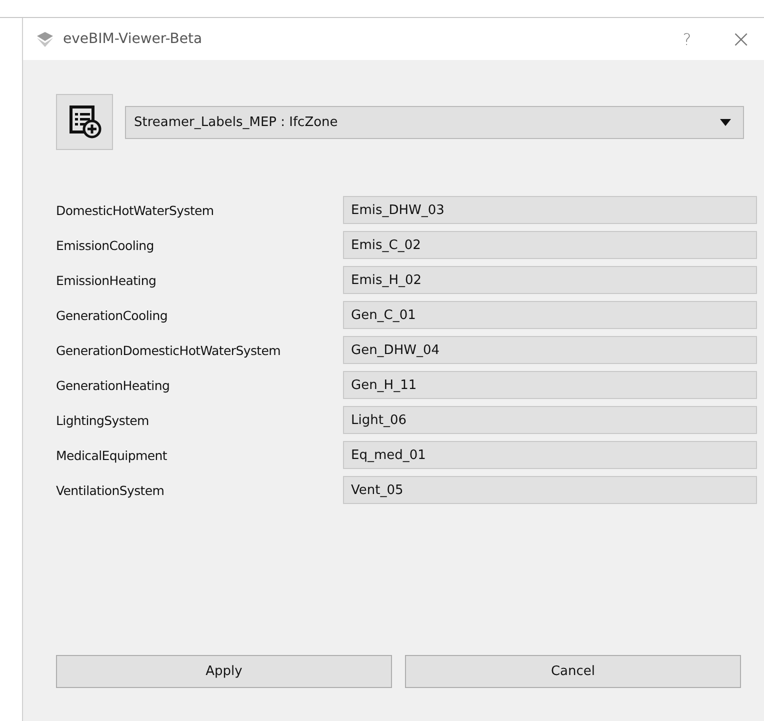  Describe the element at coordinates (111, 490) in the screenshot. I see `property-label: VentilationSystem` at that location.